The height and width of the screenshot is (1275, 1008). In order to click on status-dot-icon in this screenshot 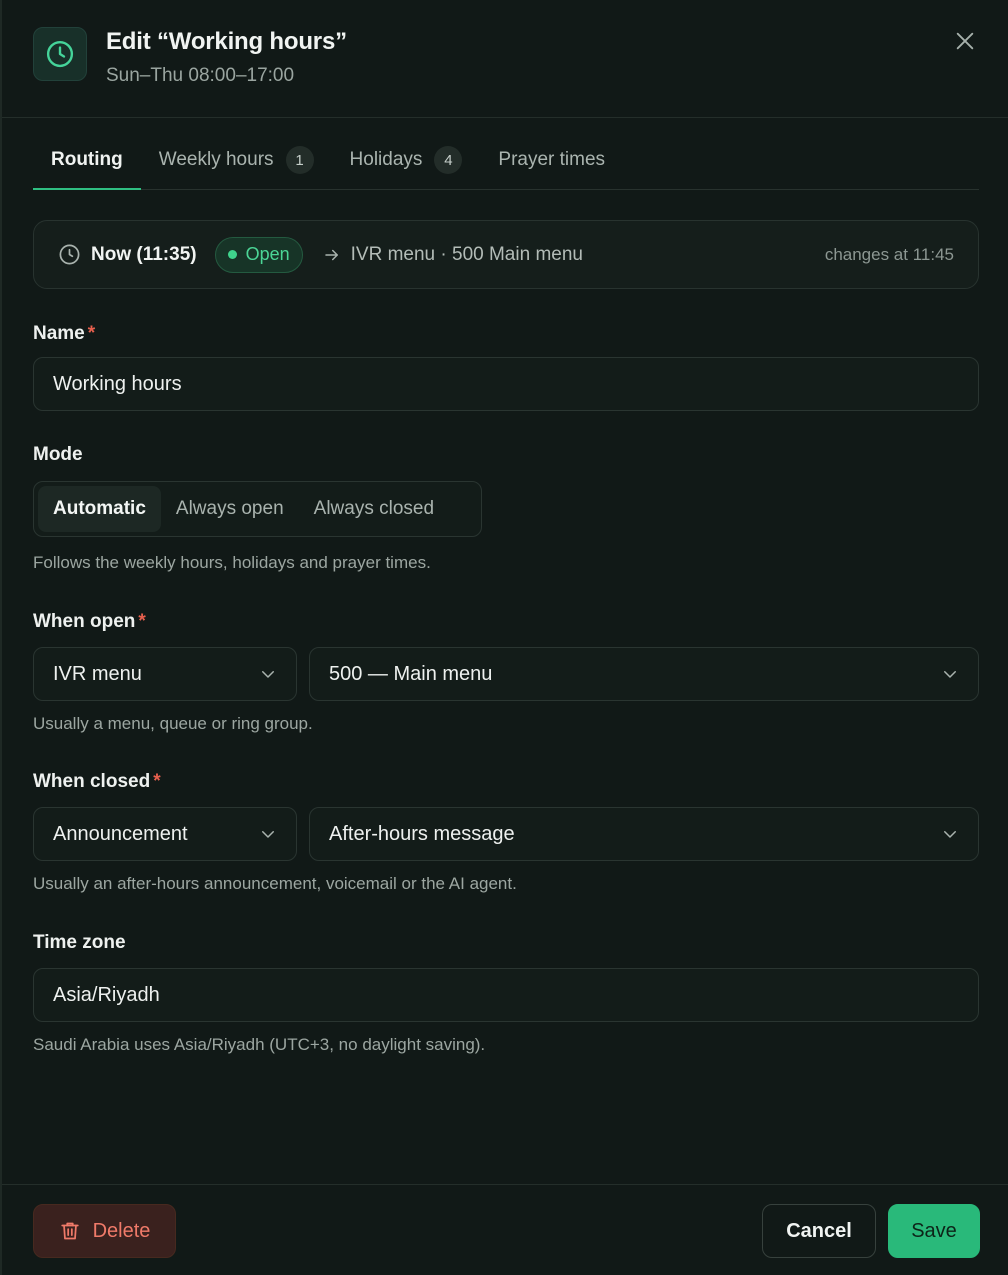, I will do `click(232, 254)`.